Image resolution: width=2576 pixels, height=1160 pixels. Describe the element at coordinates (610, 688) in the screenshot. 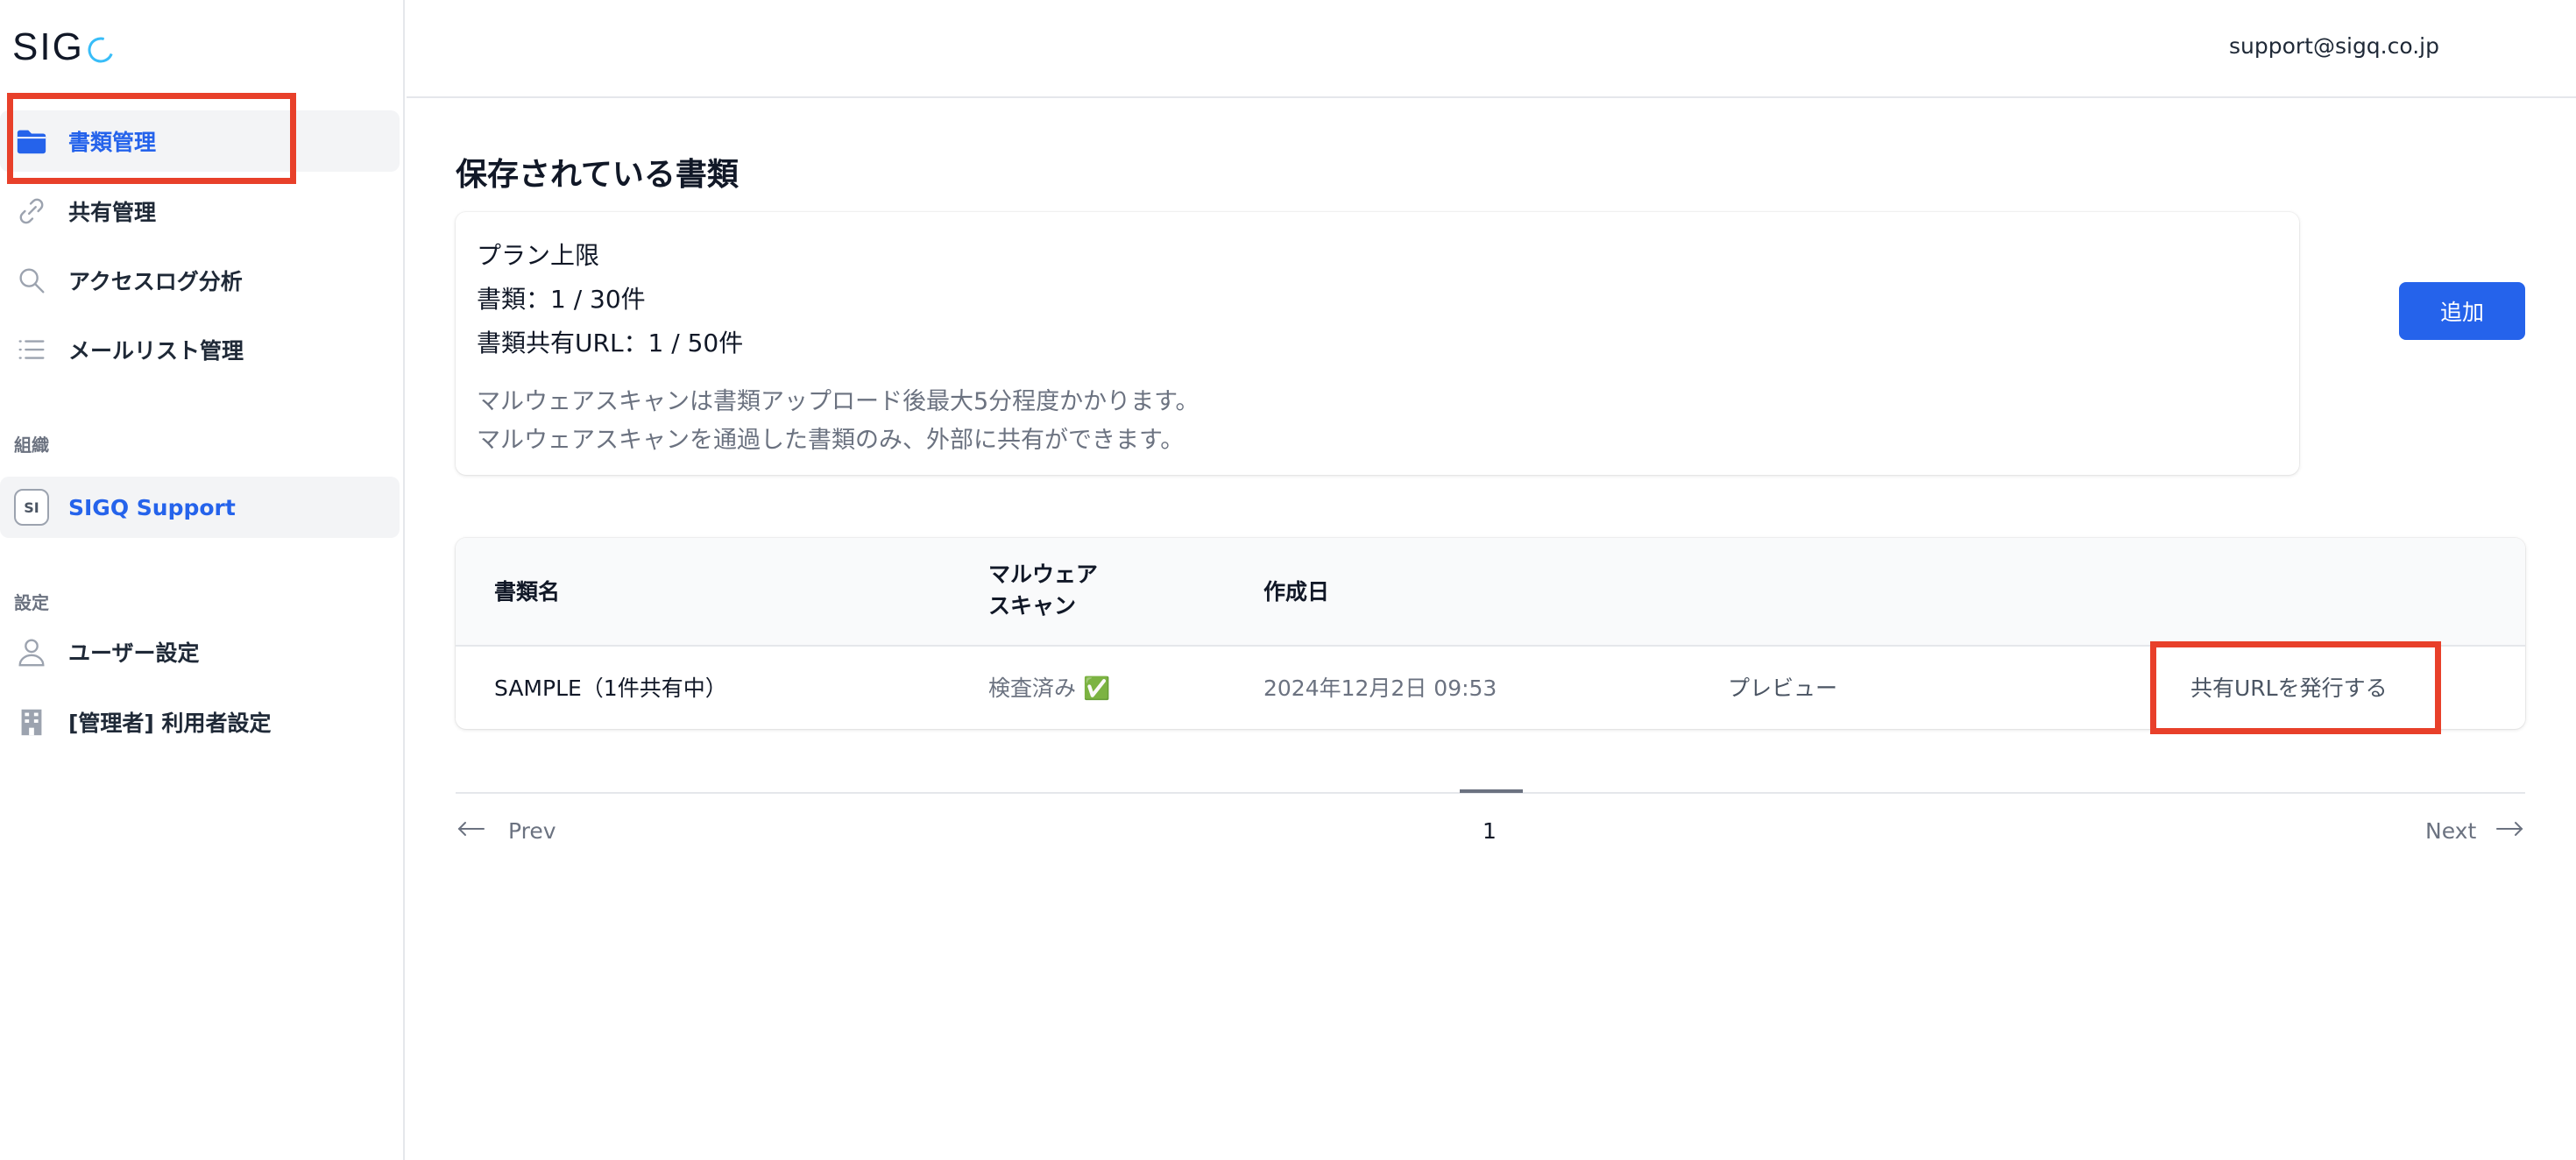

I see `cell-document-name: SAMPLE（1件共有中）` at that location.